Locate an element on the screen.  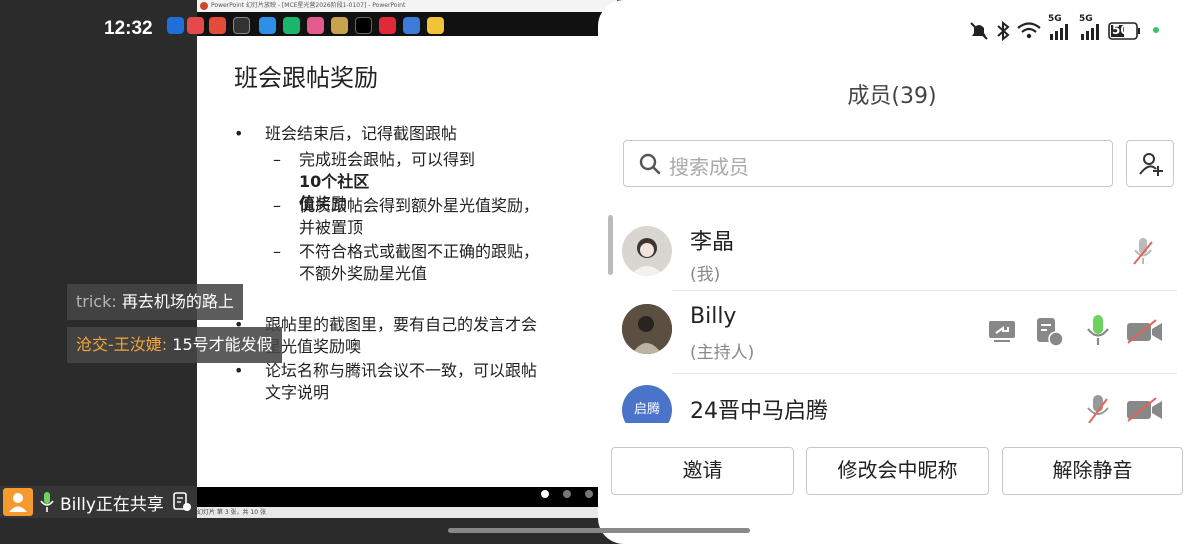
bullet-2: • 跟帖里的截图里，要有自己的发言才会 星光值奖励噢 is located at coordinates (386, 335).